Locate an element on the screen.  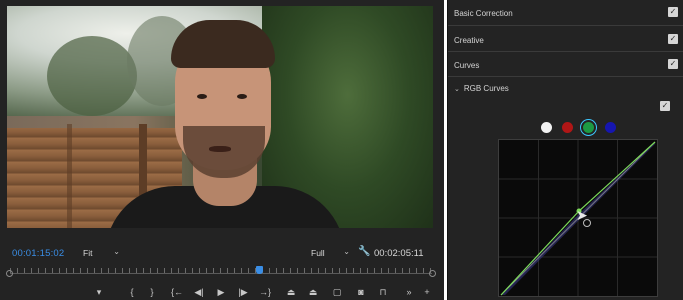
safe-margins-icon: ▢ is located at coordinates (337, 292).